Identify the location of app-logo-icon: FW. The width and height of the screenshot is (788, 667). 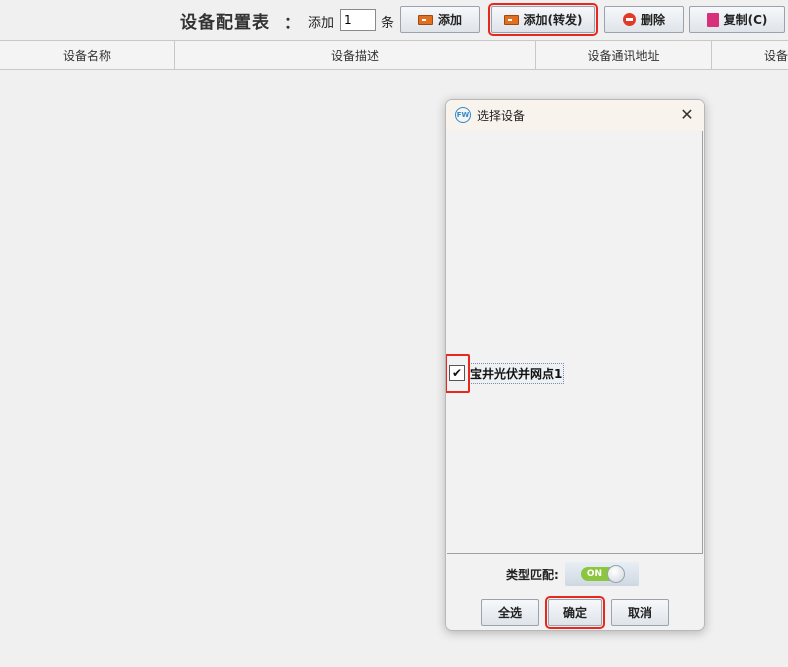
(463, 115).